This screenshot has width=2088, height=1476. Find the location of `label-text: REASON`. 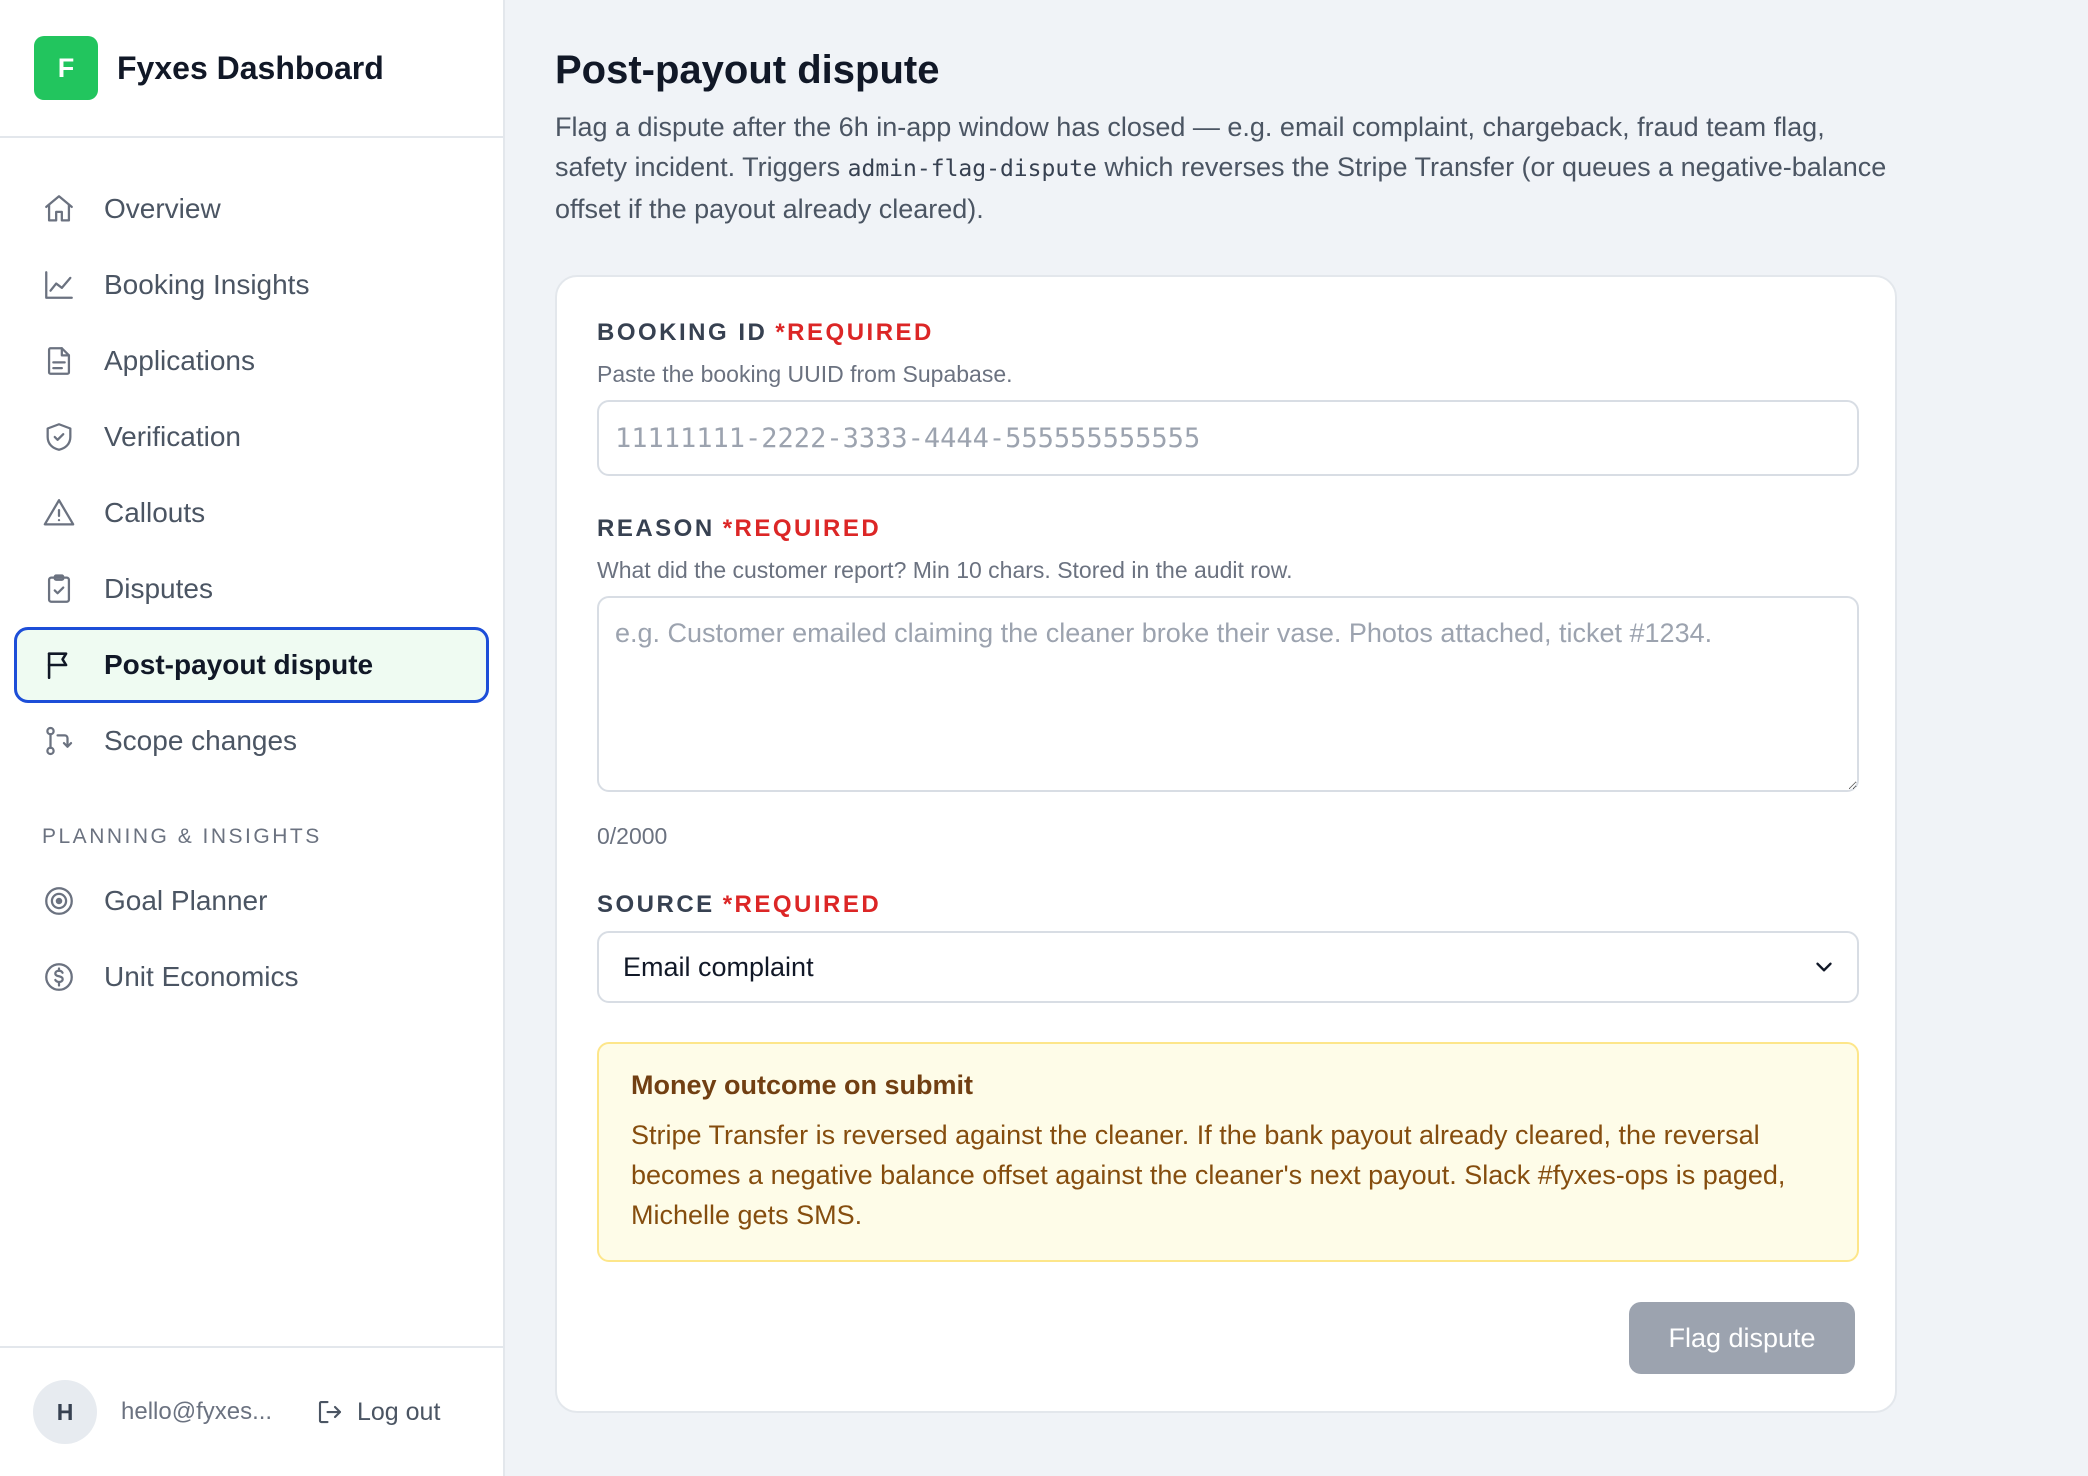

label-text: REASON is located at coordinates (656, 528).